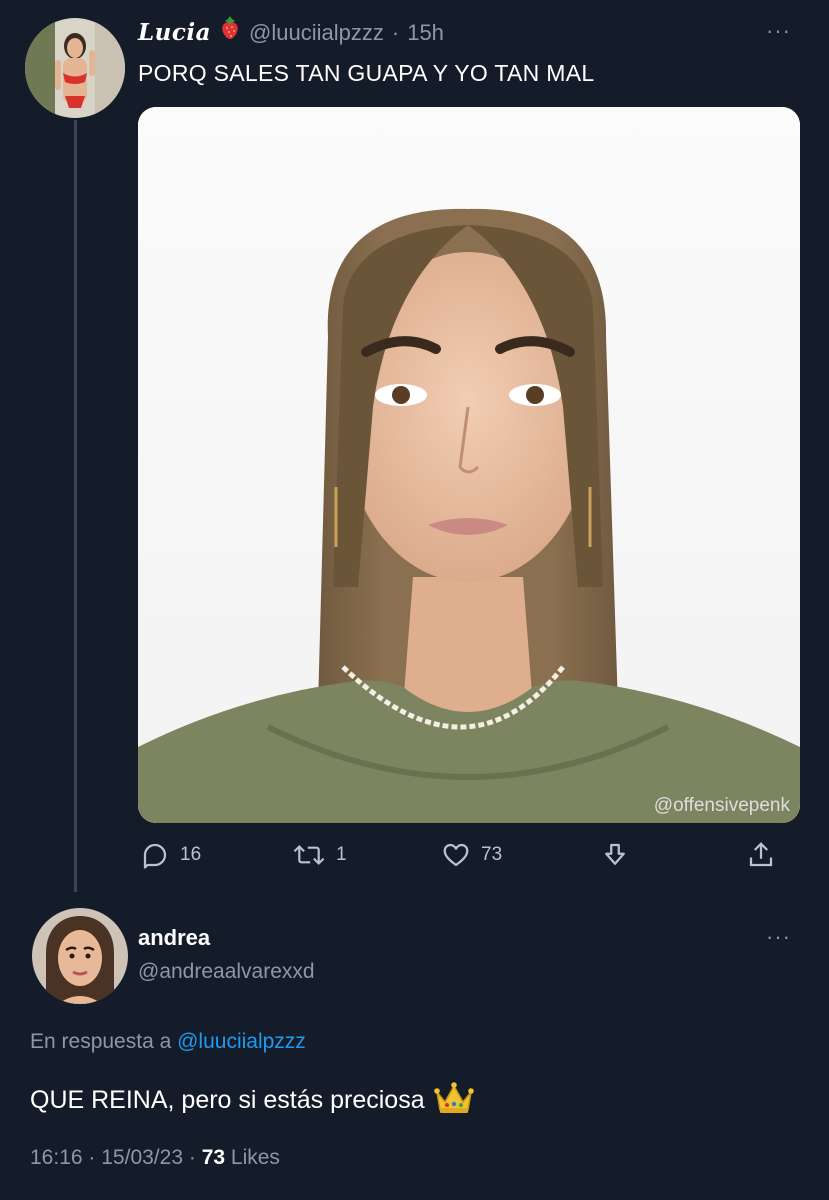 This screenshot has width=829, height=1200. I want to click on reply-author-handle: @andreaalvarexxd, so click(226, 972).